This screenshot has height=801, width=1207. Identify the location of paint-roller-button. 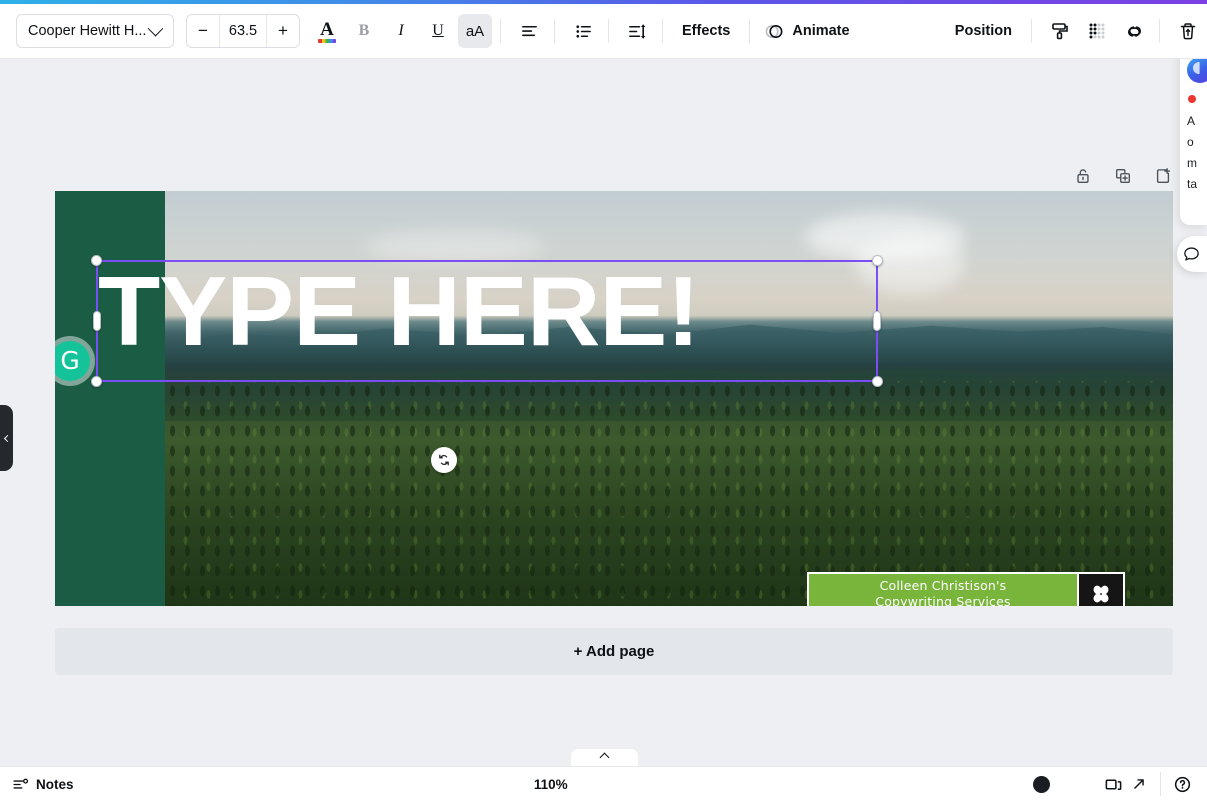
(1060, 31).